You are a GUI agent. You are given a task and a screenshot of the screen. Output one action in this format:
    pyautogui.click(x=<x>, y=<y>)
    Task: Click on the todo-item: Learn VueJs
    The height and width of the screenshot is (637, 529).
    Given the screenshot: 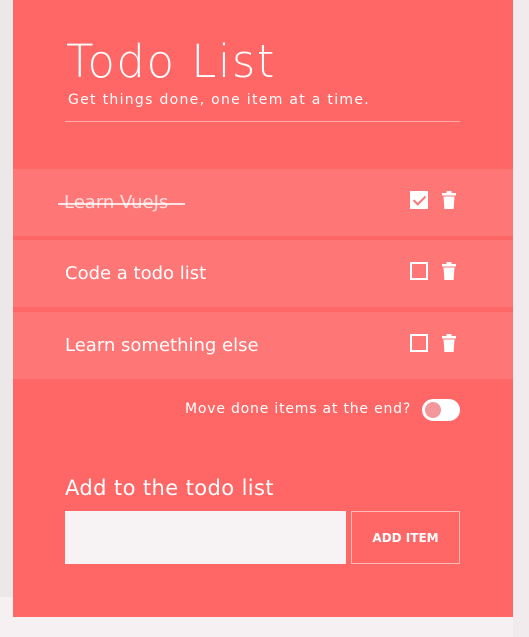 What is the action you would take?
    pyautogui.click(x=263, y=202)
    